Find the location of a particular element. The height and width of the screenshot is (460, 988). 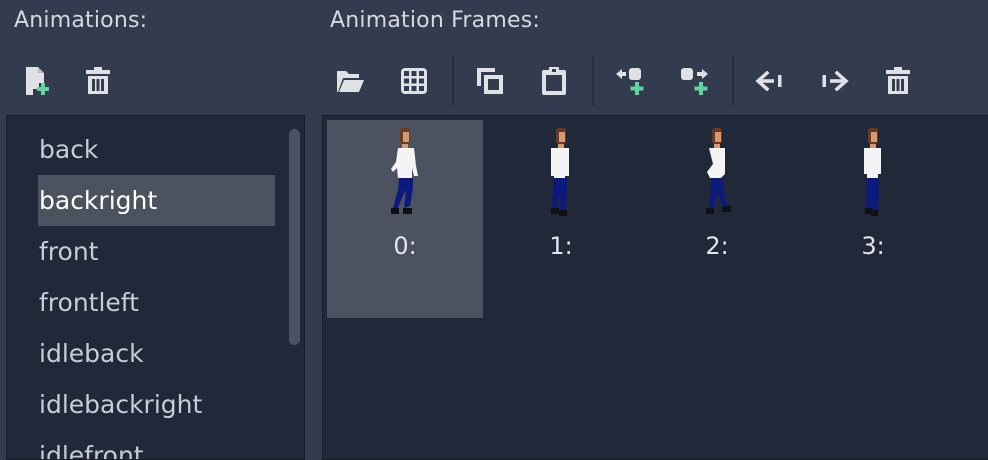

move-left-button is located at coordinates (770, 81).